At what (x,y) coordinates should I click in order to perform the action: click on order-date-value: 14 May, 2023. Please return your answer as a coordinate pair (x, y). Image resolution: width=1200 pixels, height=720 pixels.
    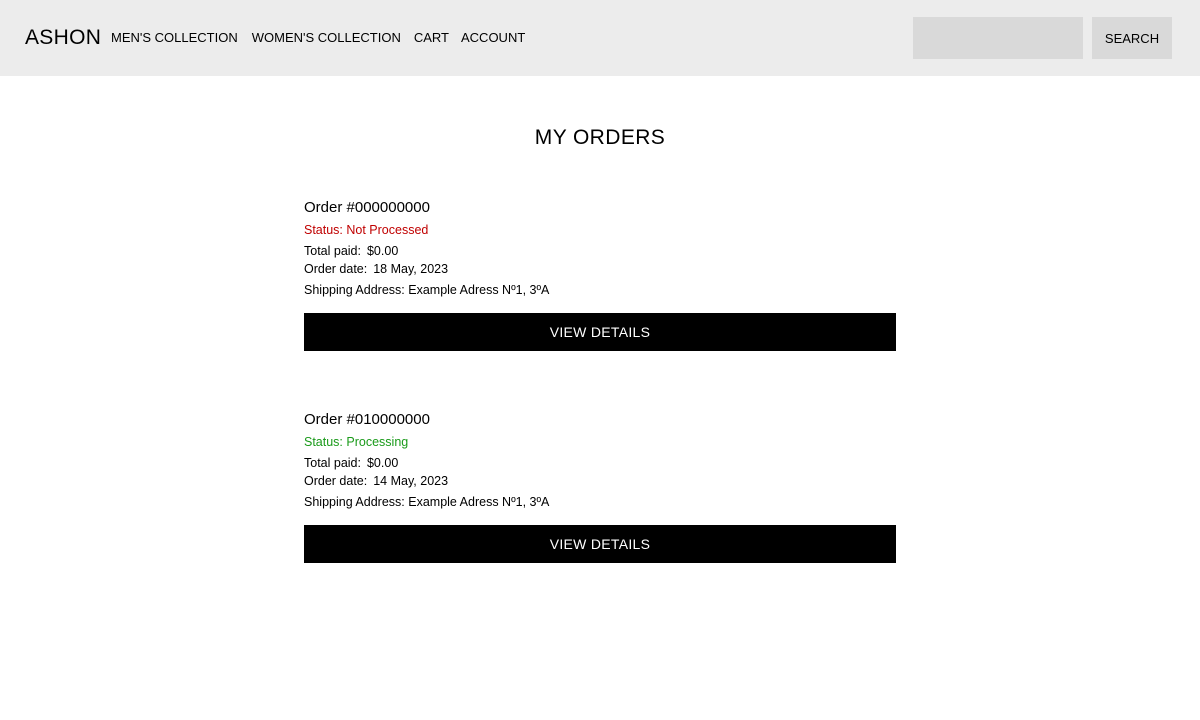
    Looking at the image, I should click on (411, 481).